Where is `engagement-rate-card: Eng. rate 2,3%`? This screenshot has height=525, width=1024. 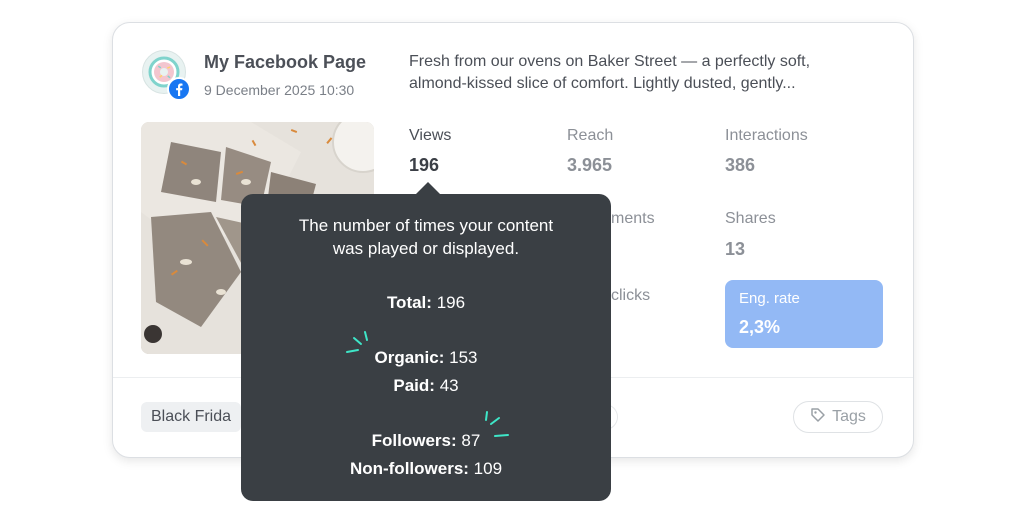
engagement-rate-card: Eng. rate 2,3% is located at coordinates (804, 314).